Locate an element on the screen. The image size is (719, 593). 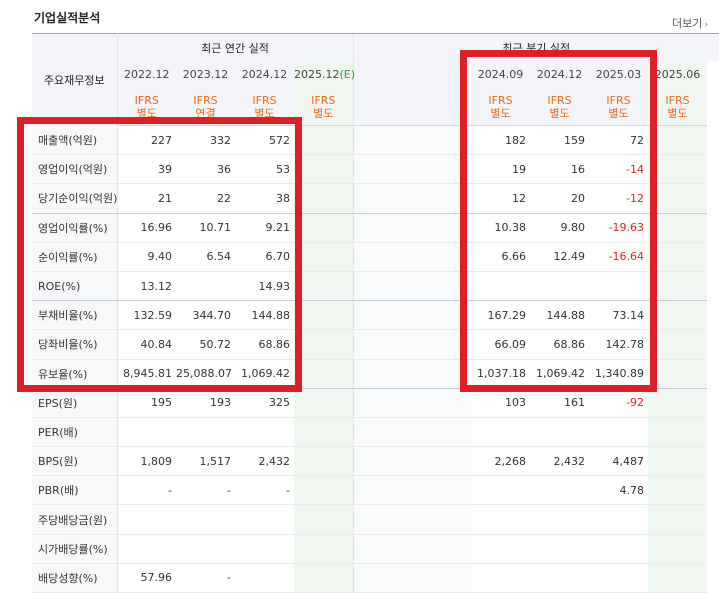
quarter-value-cell: 6.66 is located at coordinates (501, 257).